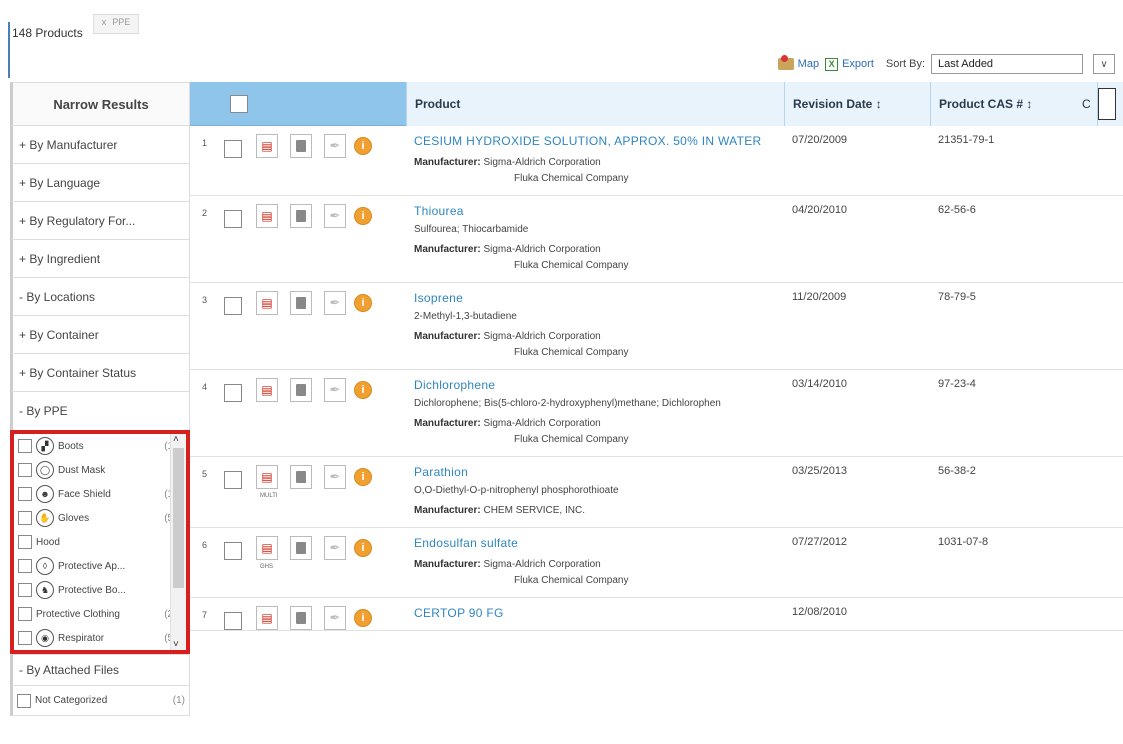 Image resolution: width=1123 pixels, height=744 pixels. I want to click on ppe-option: ☻Face Shield(15), so click(100, 494).